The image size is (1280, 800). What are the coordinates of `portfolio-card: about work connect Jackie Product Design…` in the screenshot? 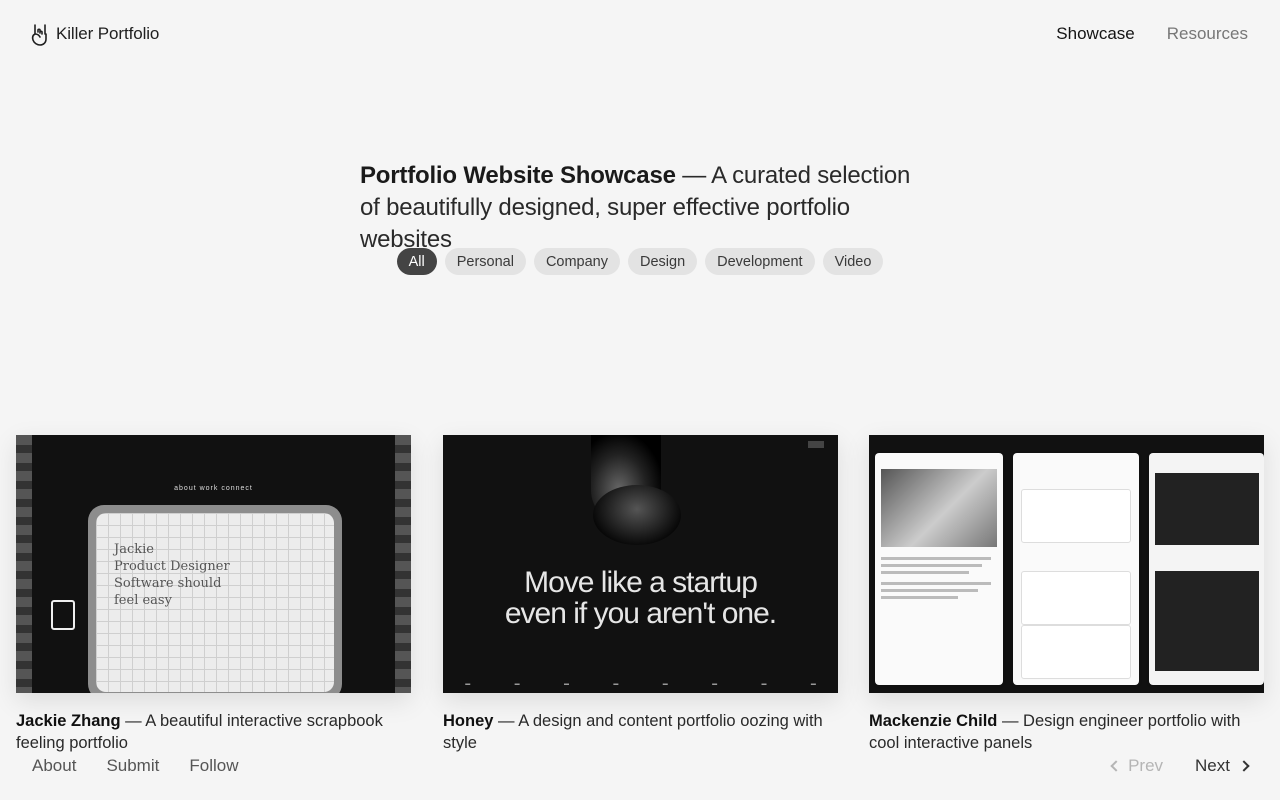 It's located at (213, 594).